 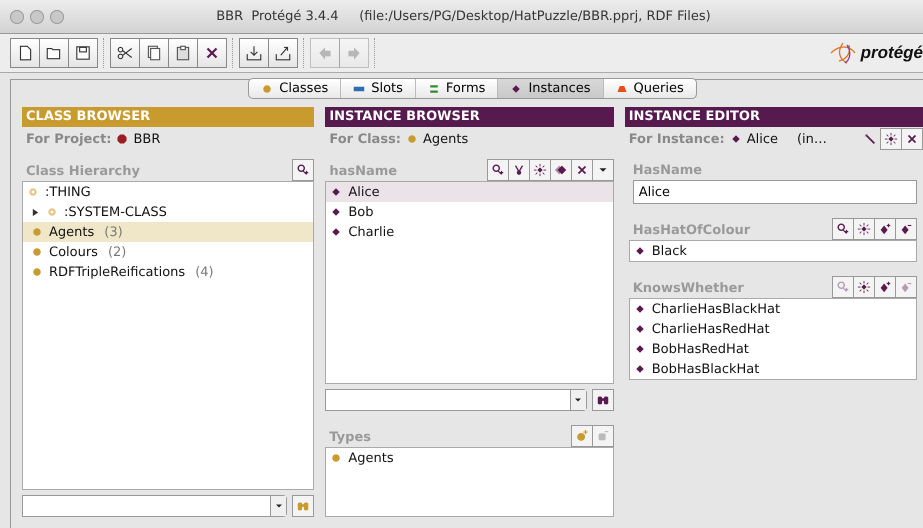 I want to click on tab: Instances, so click(x=551, y=88).